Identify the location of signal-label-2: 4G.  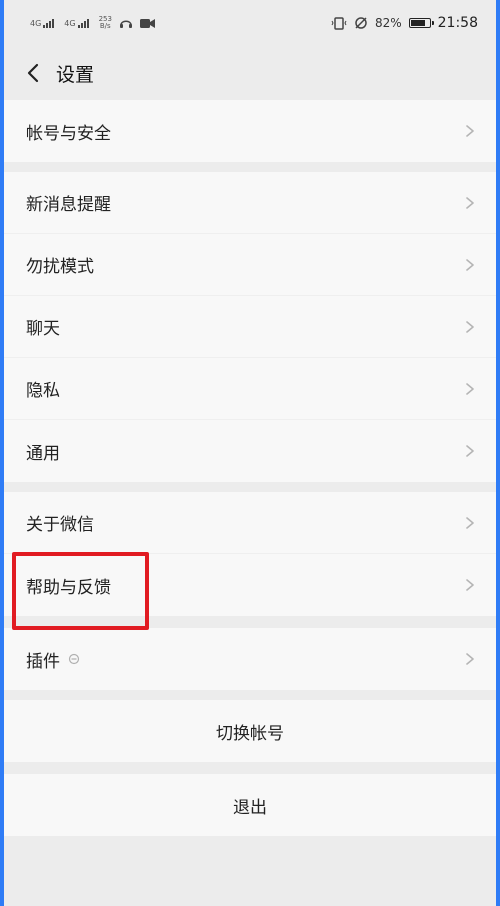
(70, 23).